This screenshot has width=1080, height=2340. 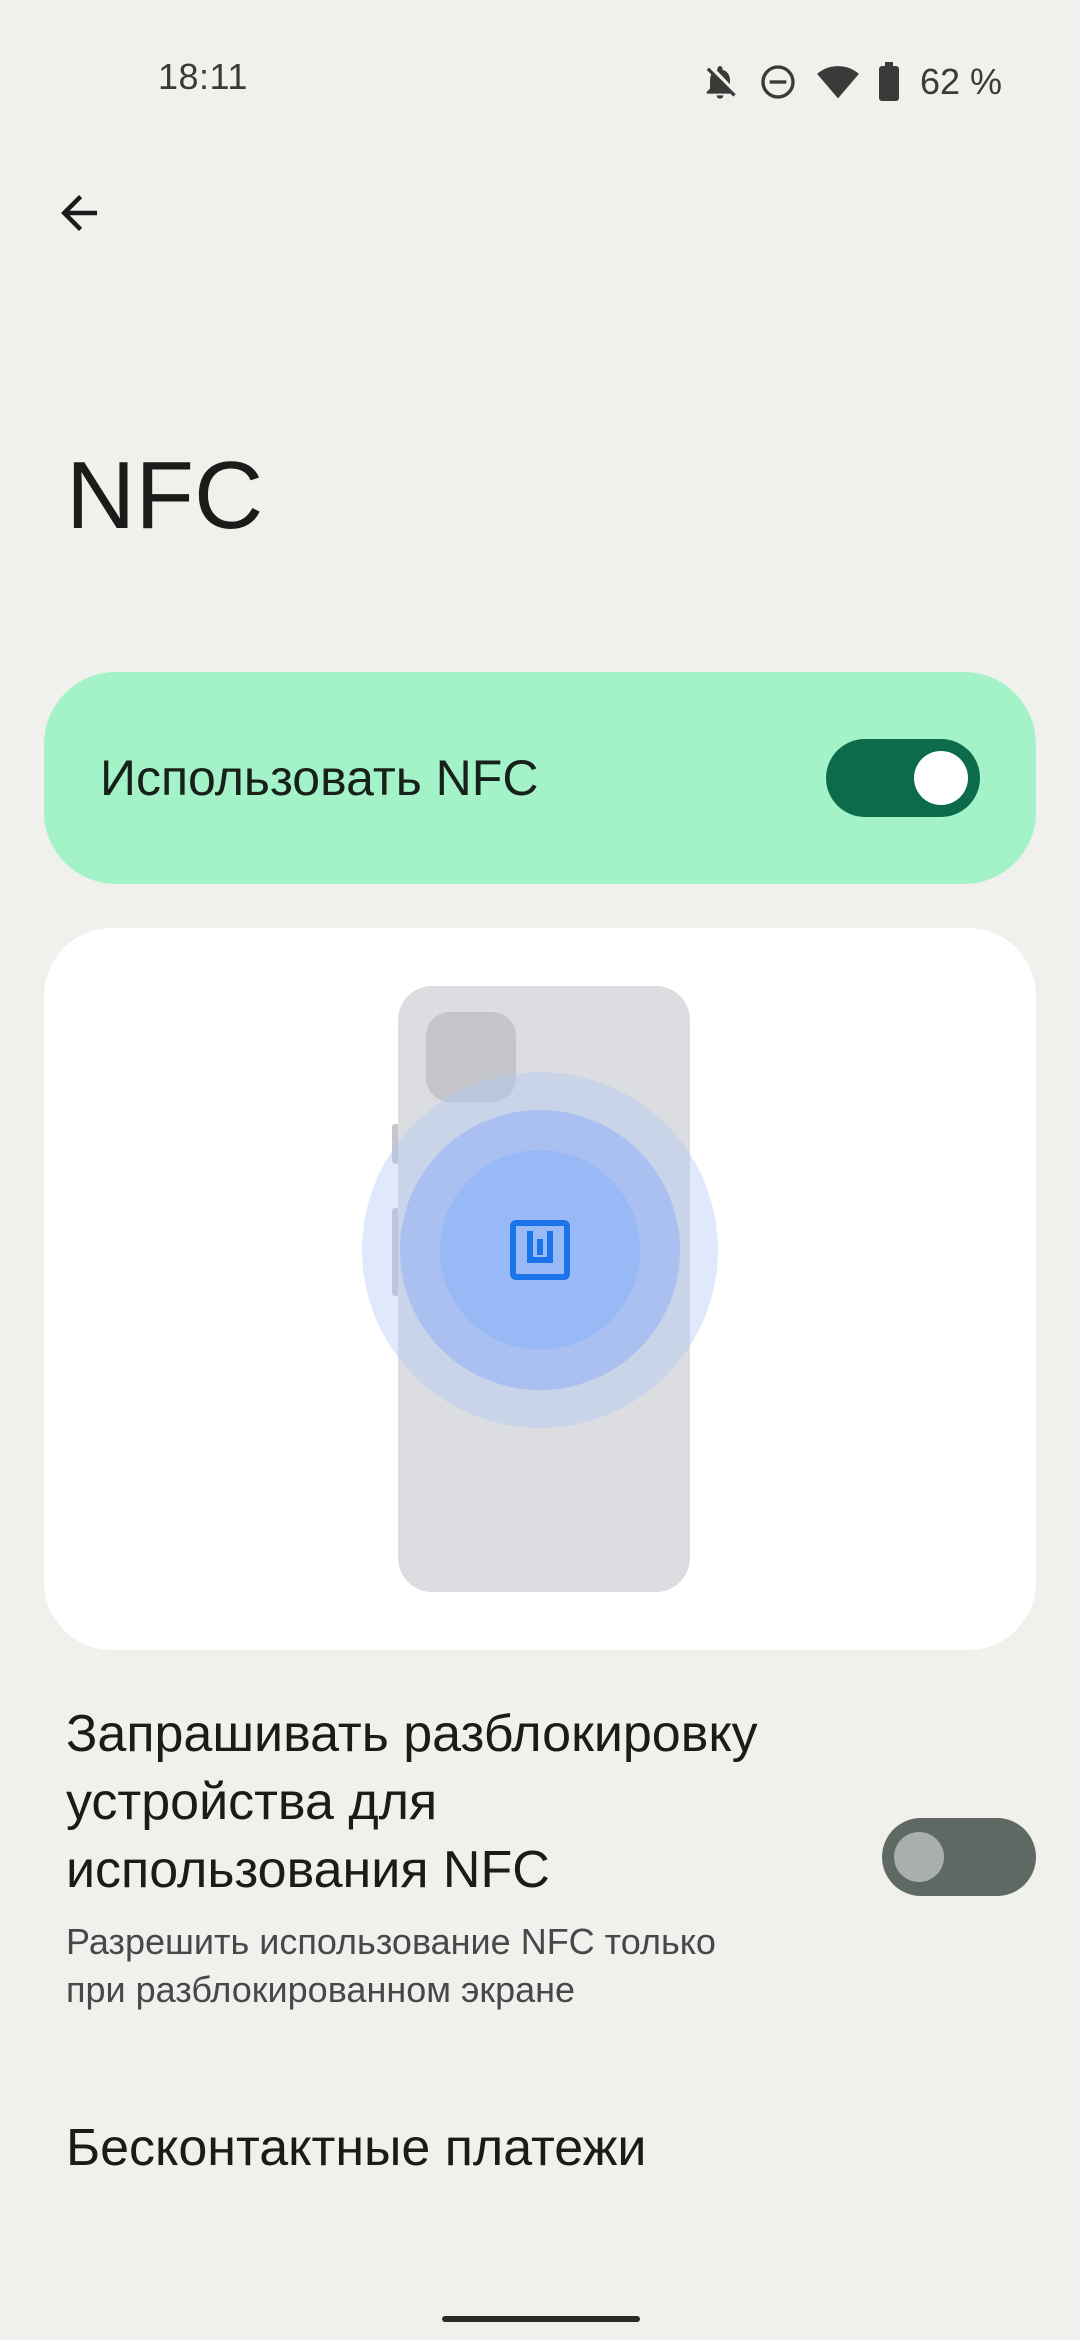 What do you see at coordinates (412, 1734) in the screenshot?
I see `require-unlock-title-line: Запрашивать разблокировку` at bounding box center [412, 1734].